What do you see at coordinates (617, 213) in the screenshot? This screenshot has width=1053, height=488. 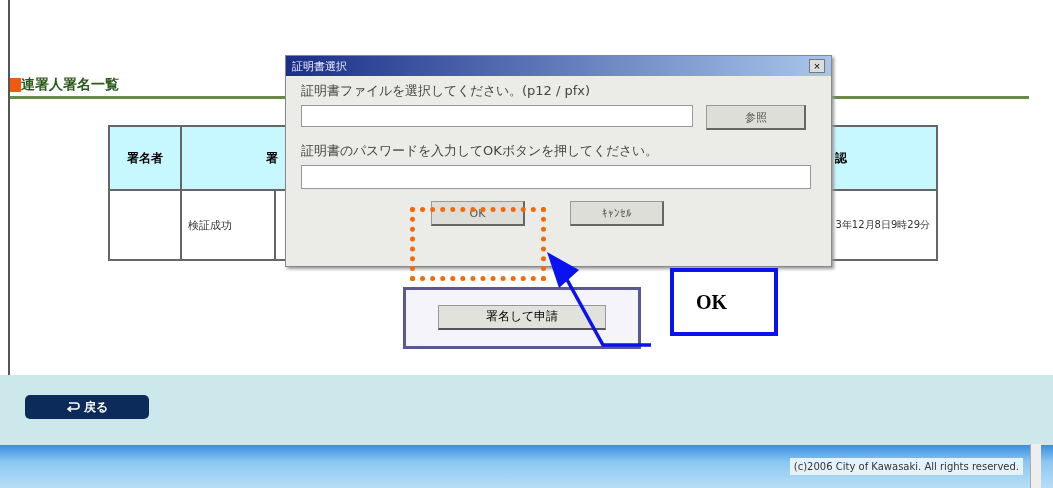 I see `cancel-button: ｷｬﾝｾﾙ` at bounding box center [617, 213].